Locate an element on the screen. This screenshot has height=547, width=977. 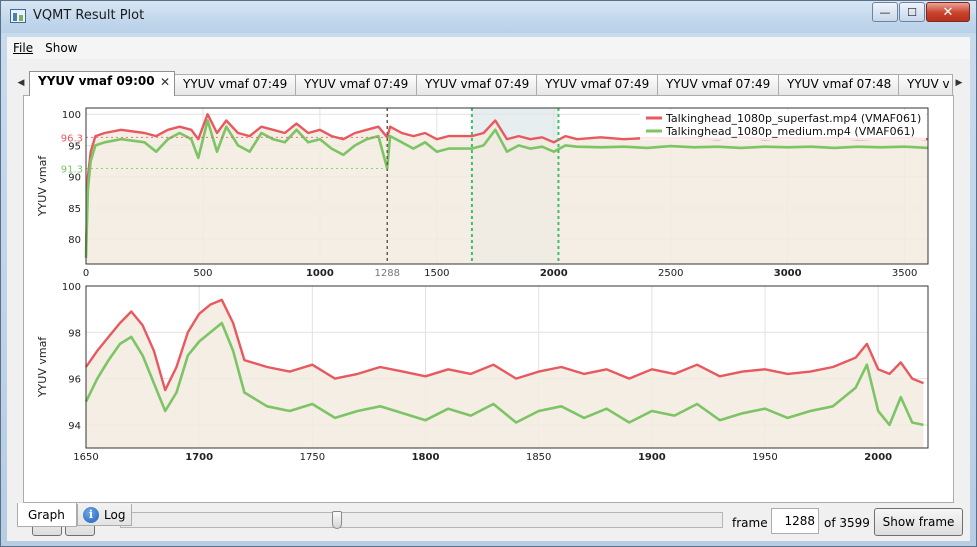
info-icon: i is located at coordinates (91, 514).